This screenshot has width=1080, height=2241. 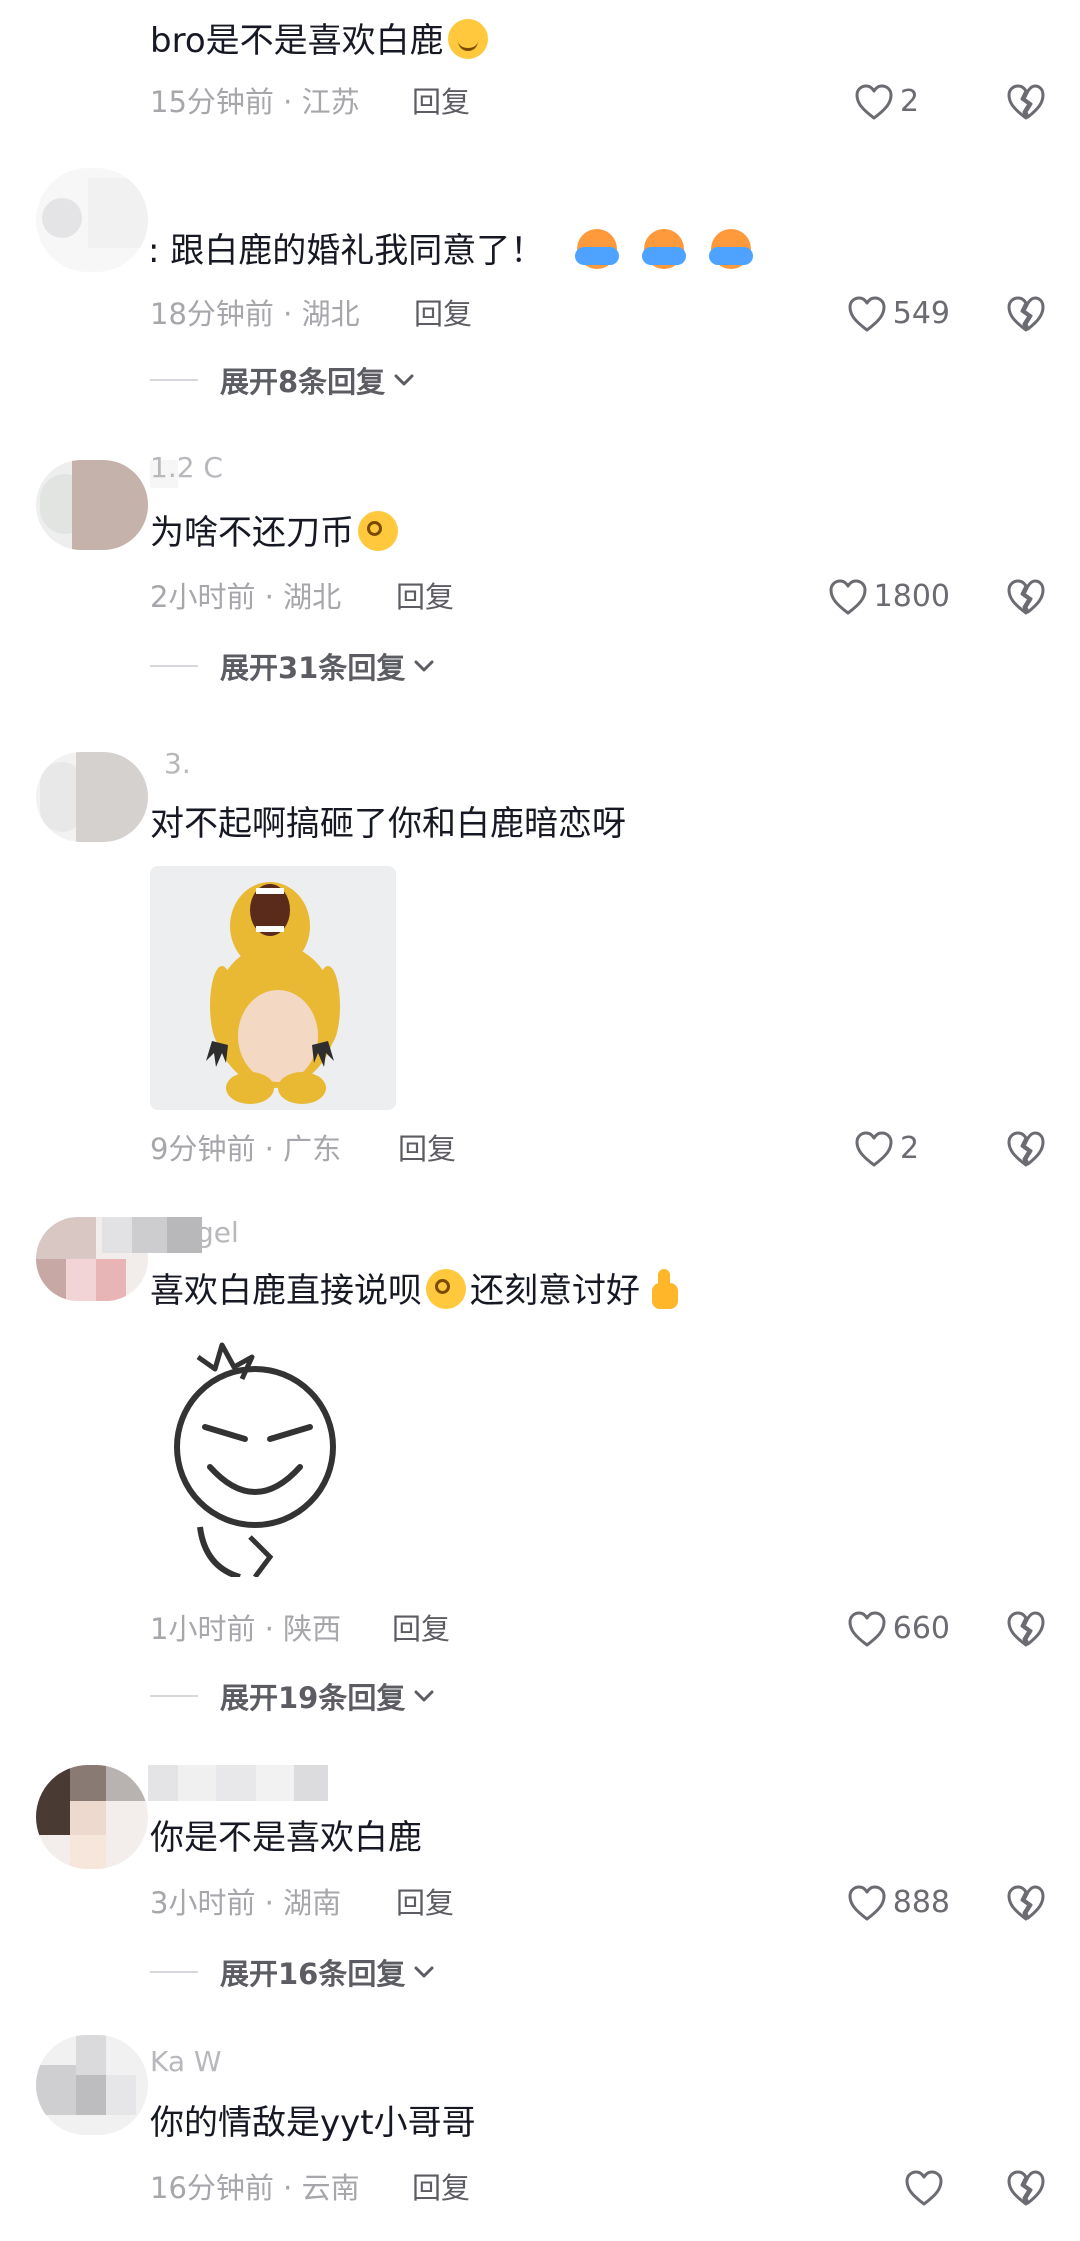 What do you see at coordinates (313, 668) in the screenshot?
I see `expand-replies-label: 展开31条回复` at bounding box center [313, 668].